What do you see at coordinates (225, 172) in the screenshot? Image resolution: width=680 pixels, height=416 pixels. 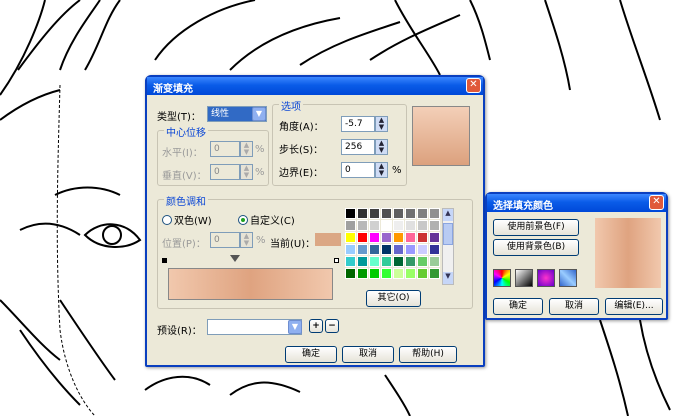 I see `vertical-input: 0` at bounding box center [225, 172].